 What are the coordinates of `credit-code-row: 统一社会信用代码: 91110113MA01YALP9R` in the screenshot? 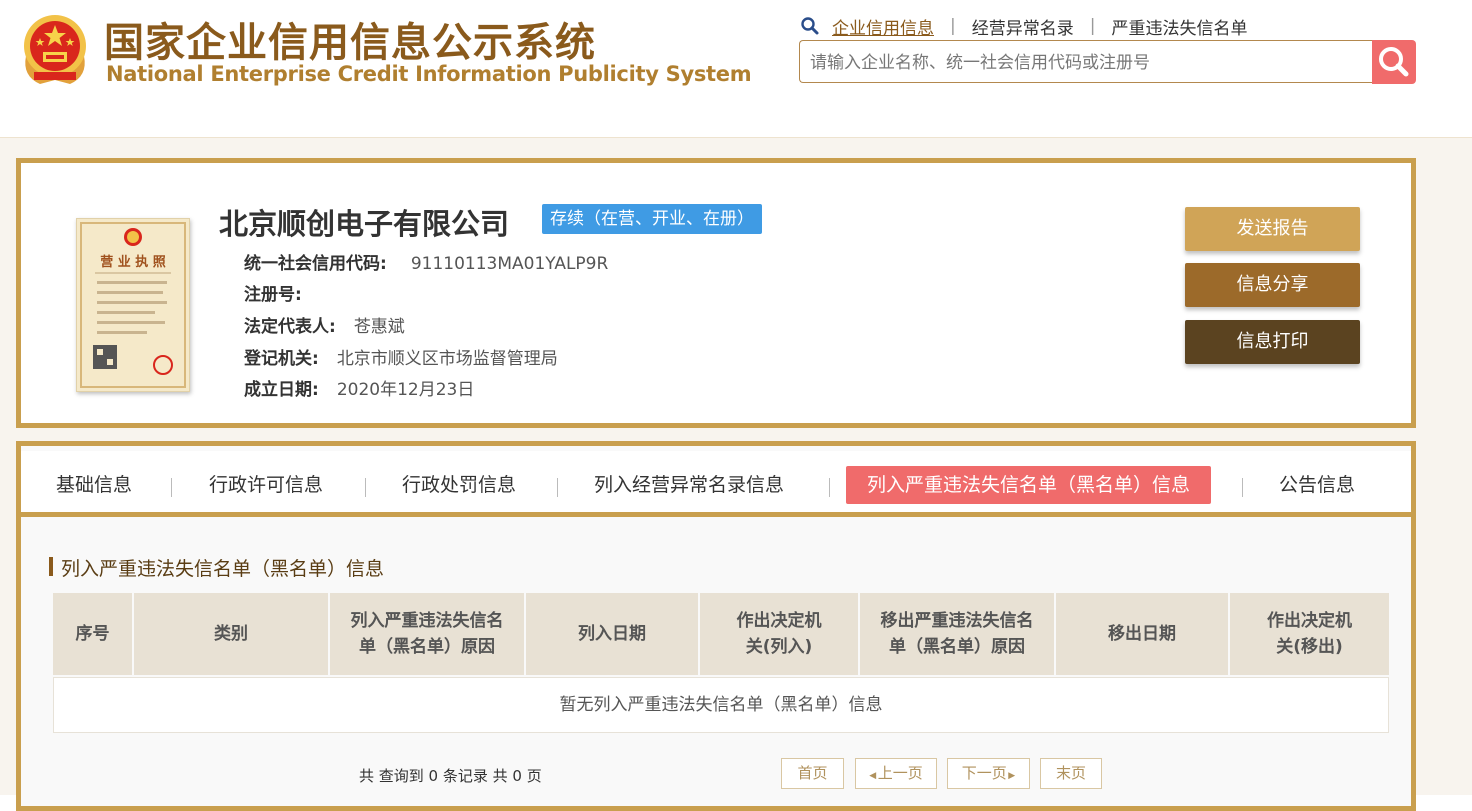 It's located at (426, 261).